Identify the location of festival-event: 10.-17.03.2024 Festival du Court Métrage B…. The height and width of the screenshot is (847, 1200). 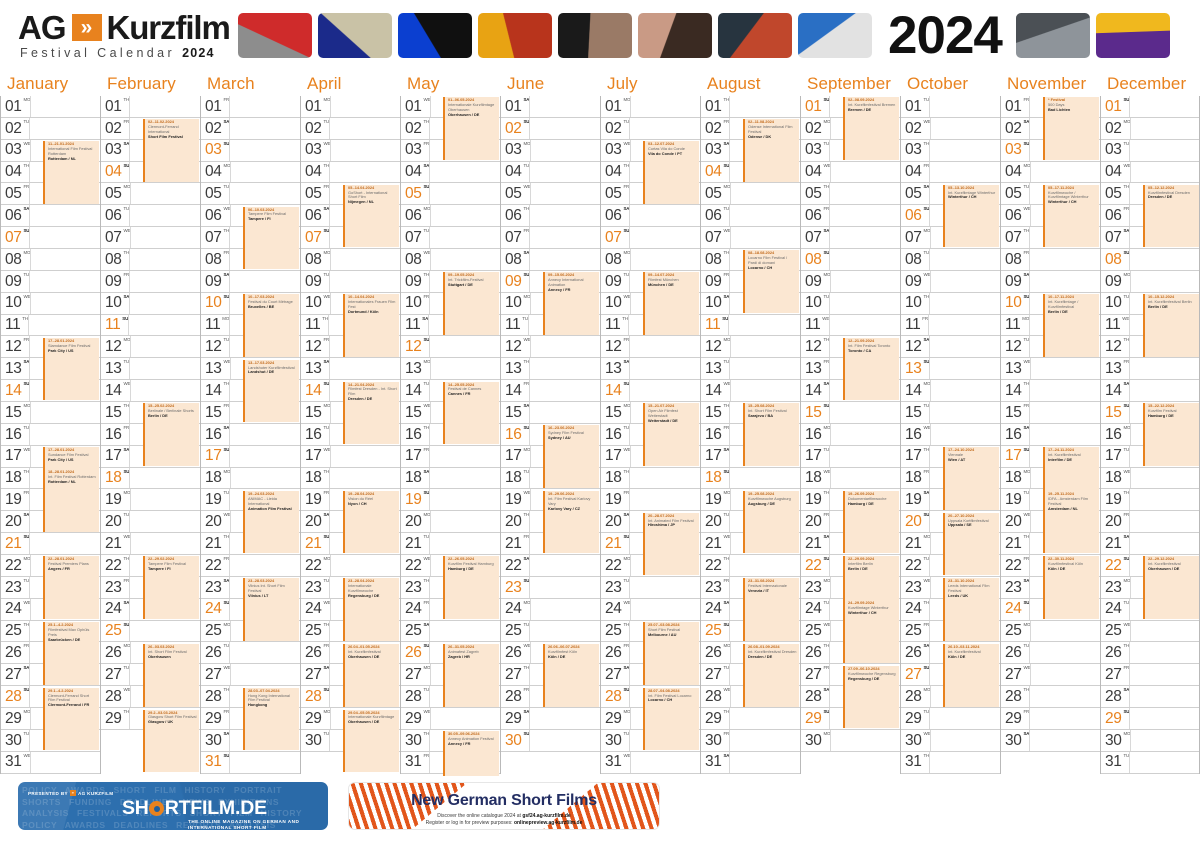
(271, 325).